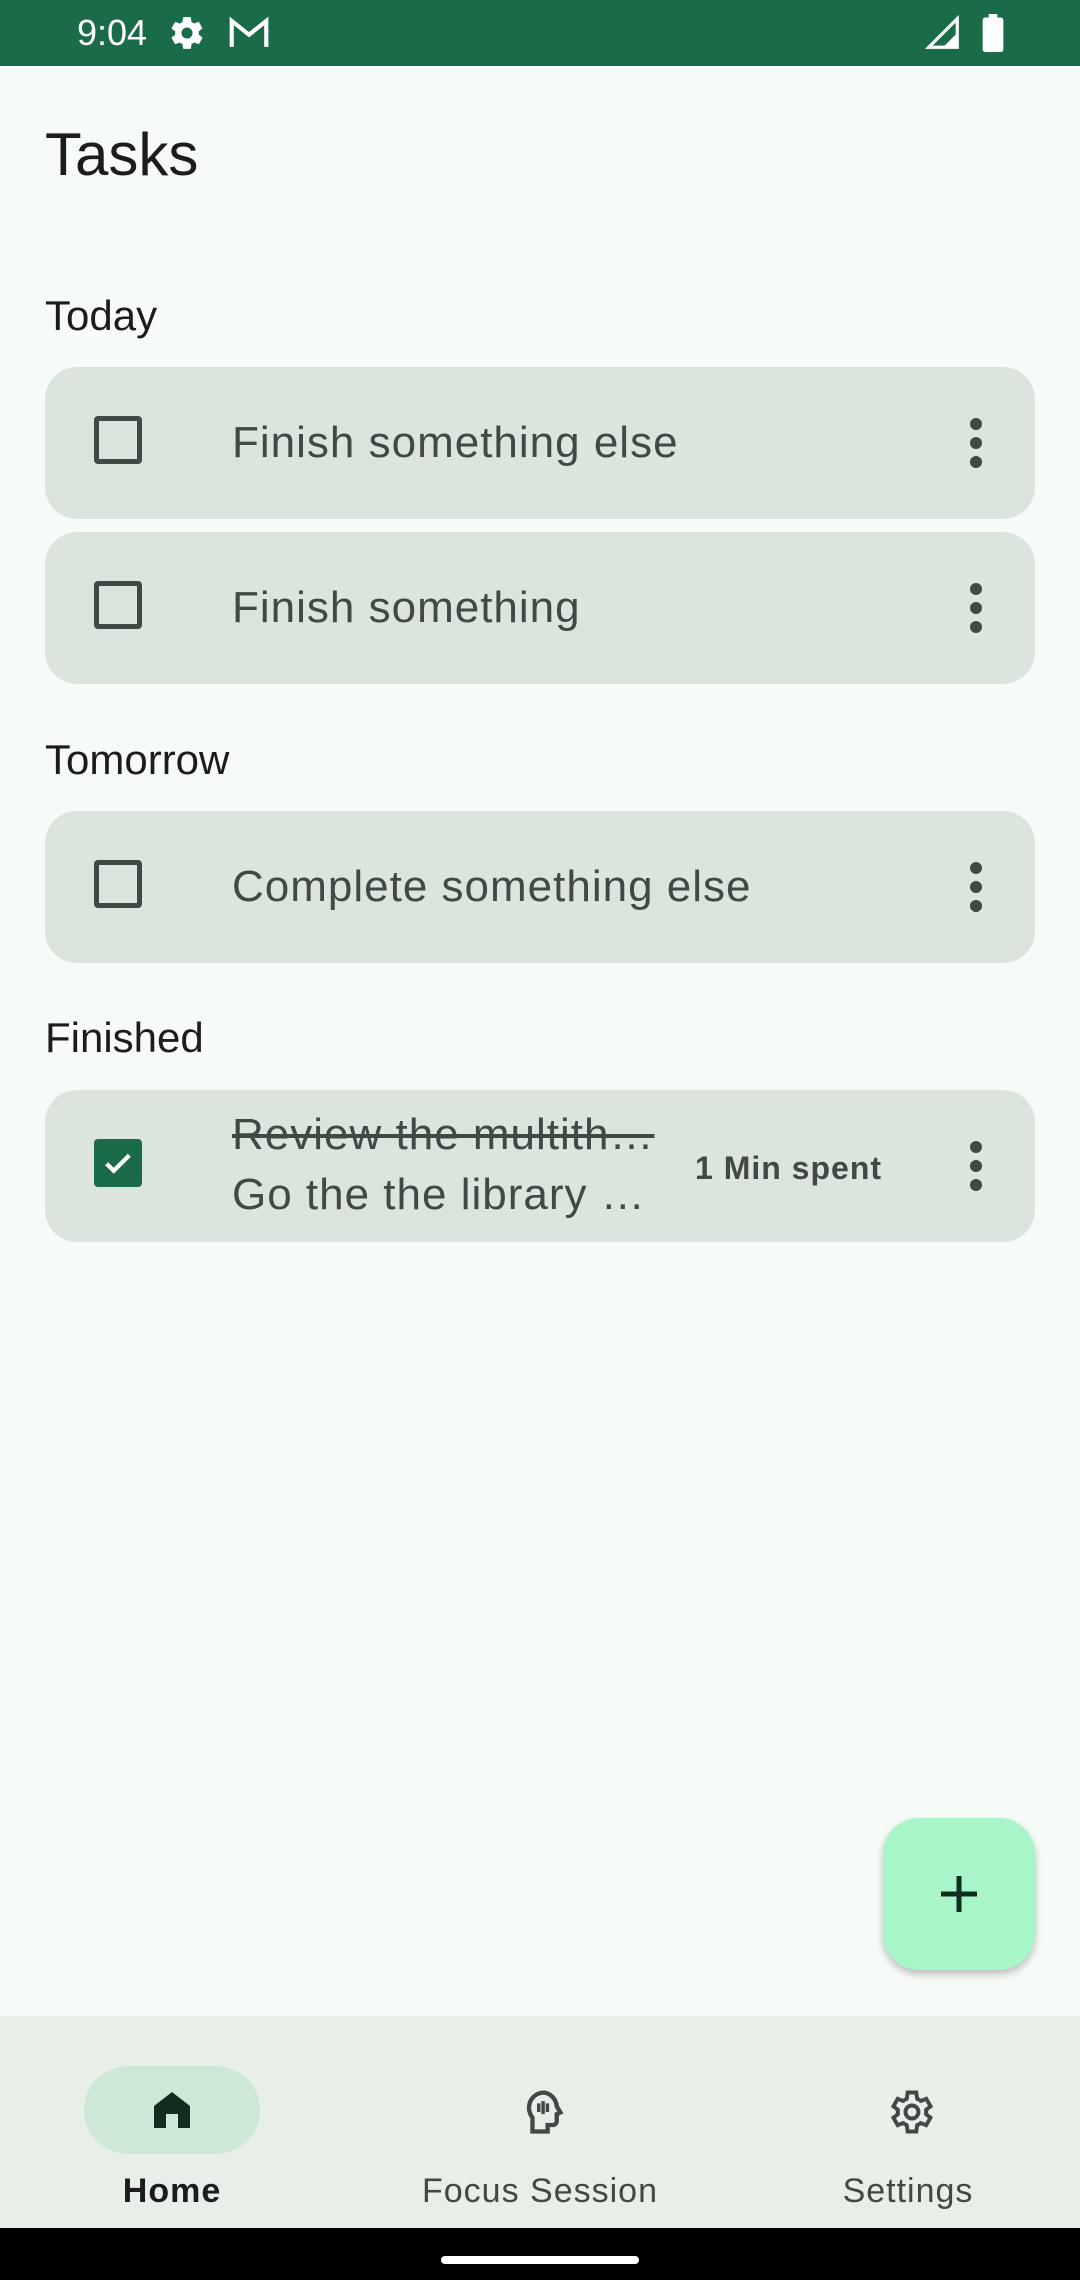 The image size is (1080, 2280). I want to click on add-task-button, so click(959, 1894).